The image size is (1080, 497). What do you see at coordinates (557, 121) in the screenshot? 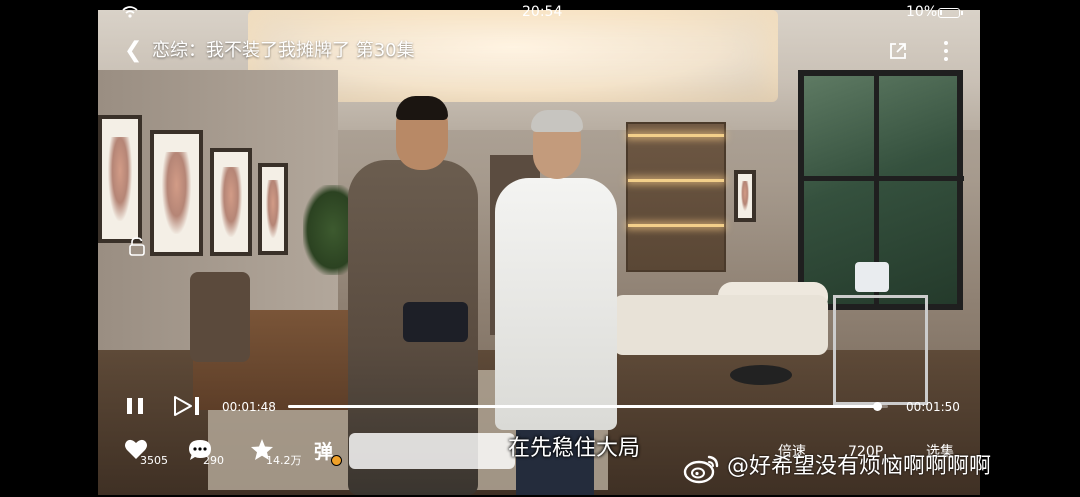
I see `doctor-hair` at bounding box center [557, 121].